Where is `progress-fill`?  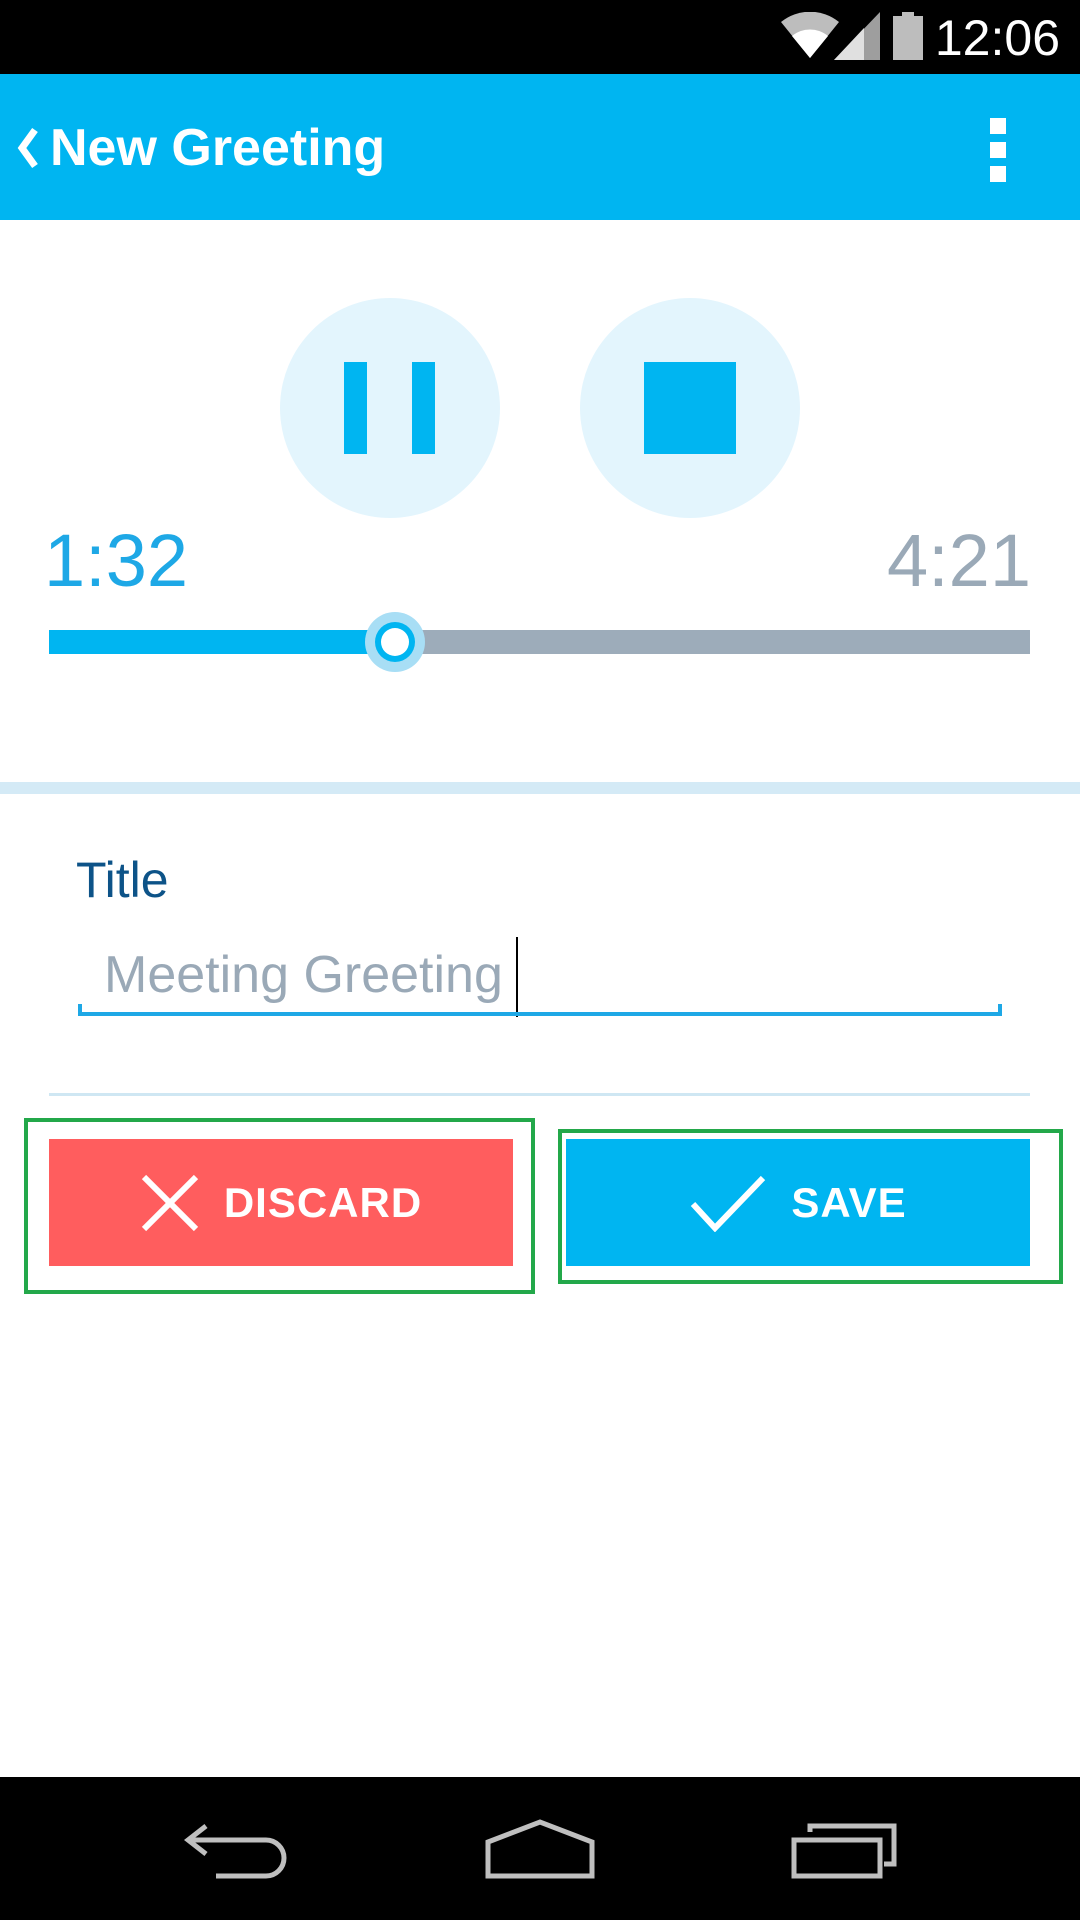
progress-fill is located at coordinates (222, 642).